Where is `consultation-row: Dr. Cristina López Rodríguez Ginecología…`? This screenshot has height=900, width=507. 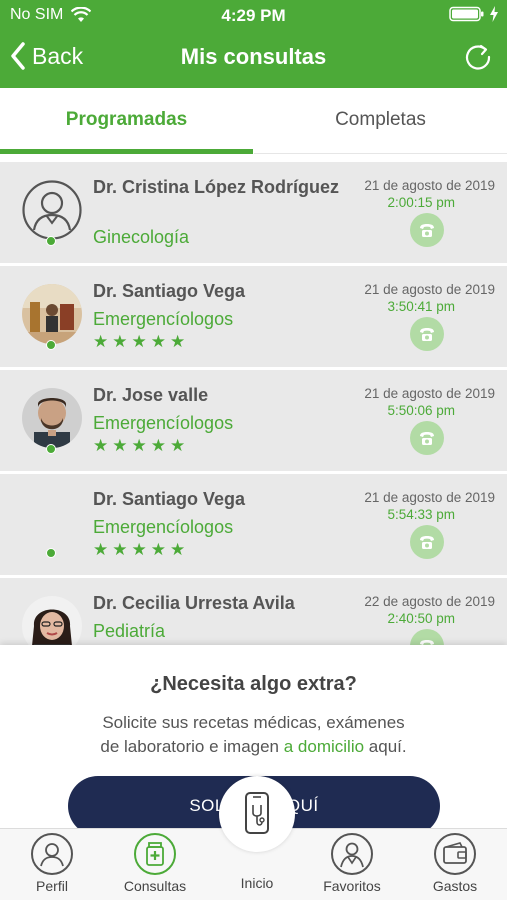 consultation-row: Dr. Cristina López Rodríguez Ginecología… is located at coordinates (253, 212).